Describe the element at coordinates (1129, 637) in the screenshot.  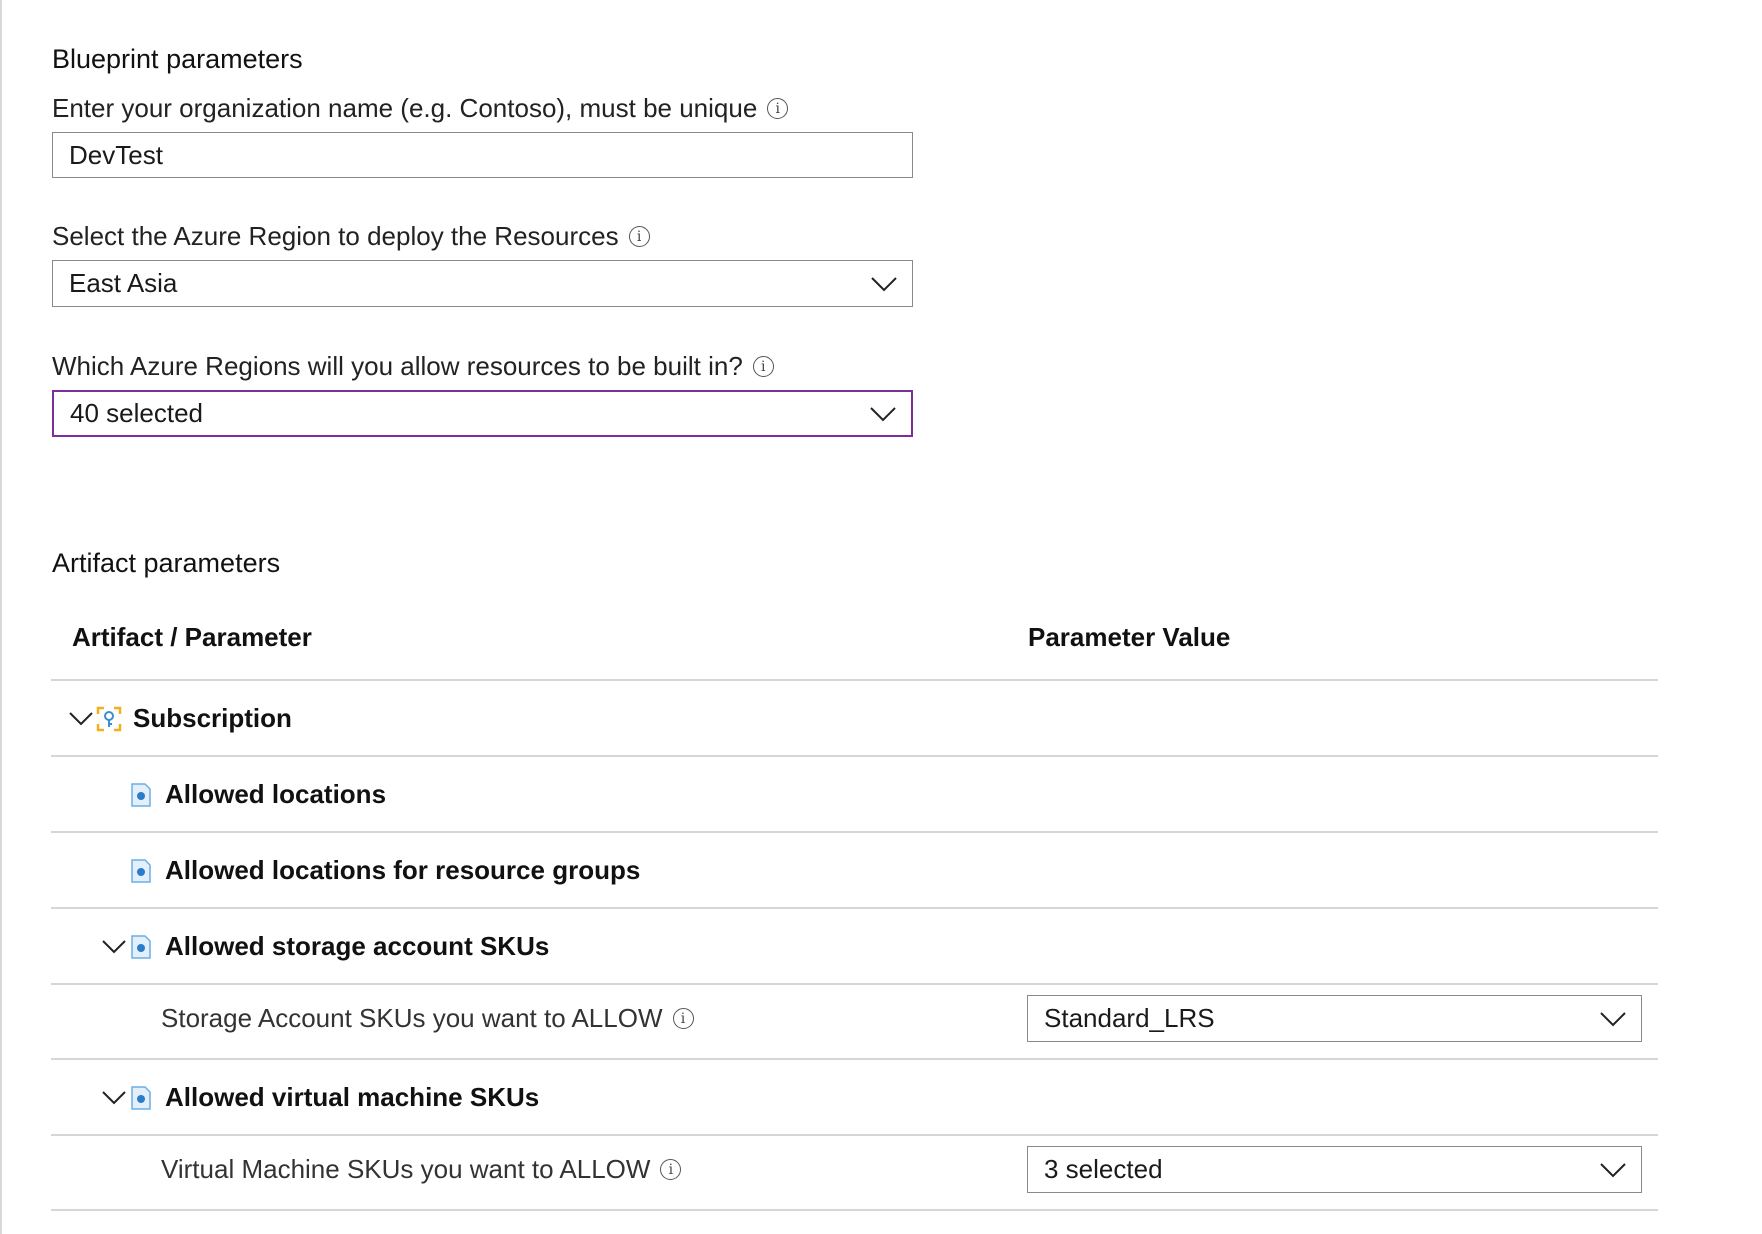
I see `column-header-value: Parameter Value` at that location.